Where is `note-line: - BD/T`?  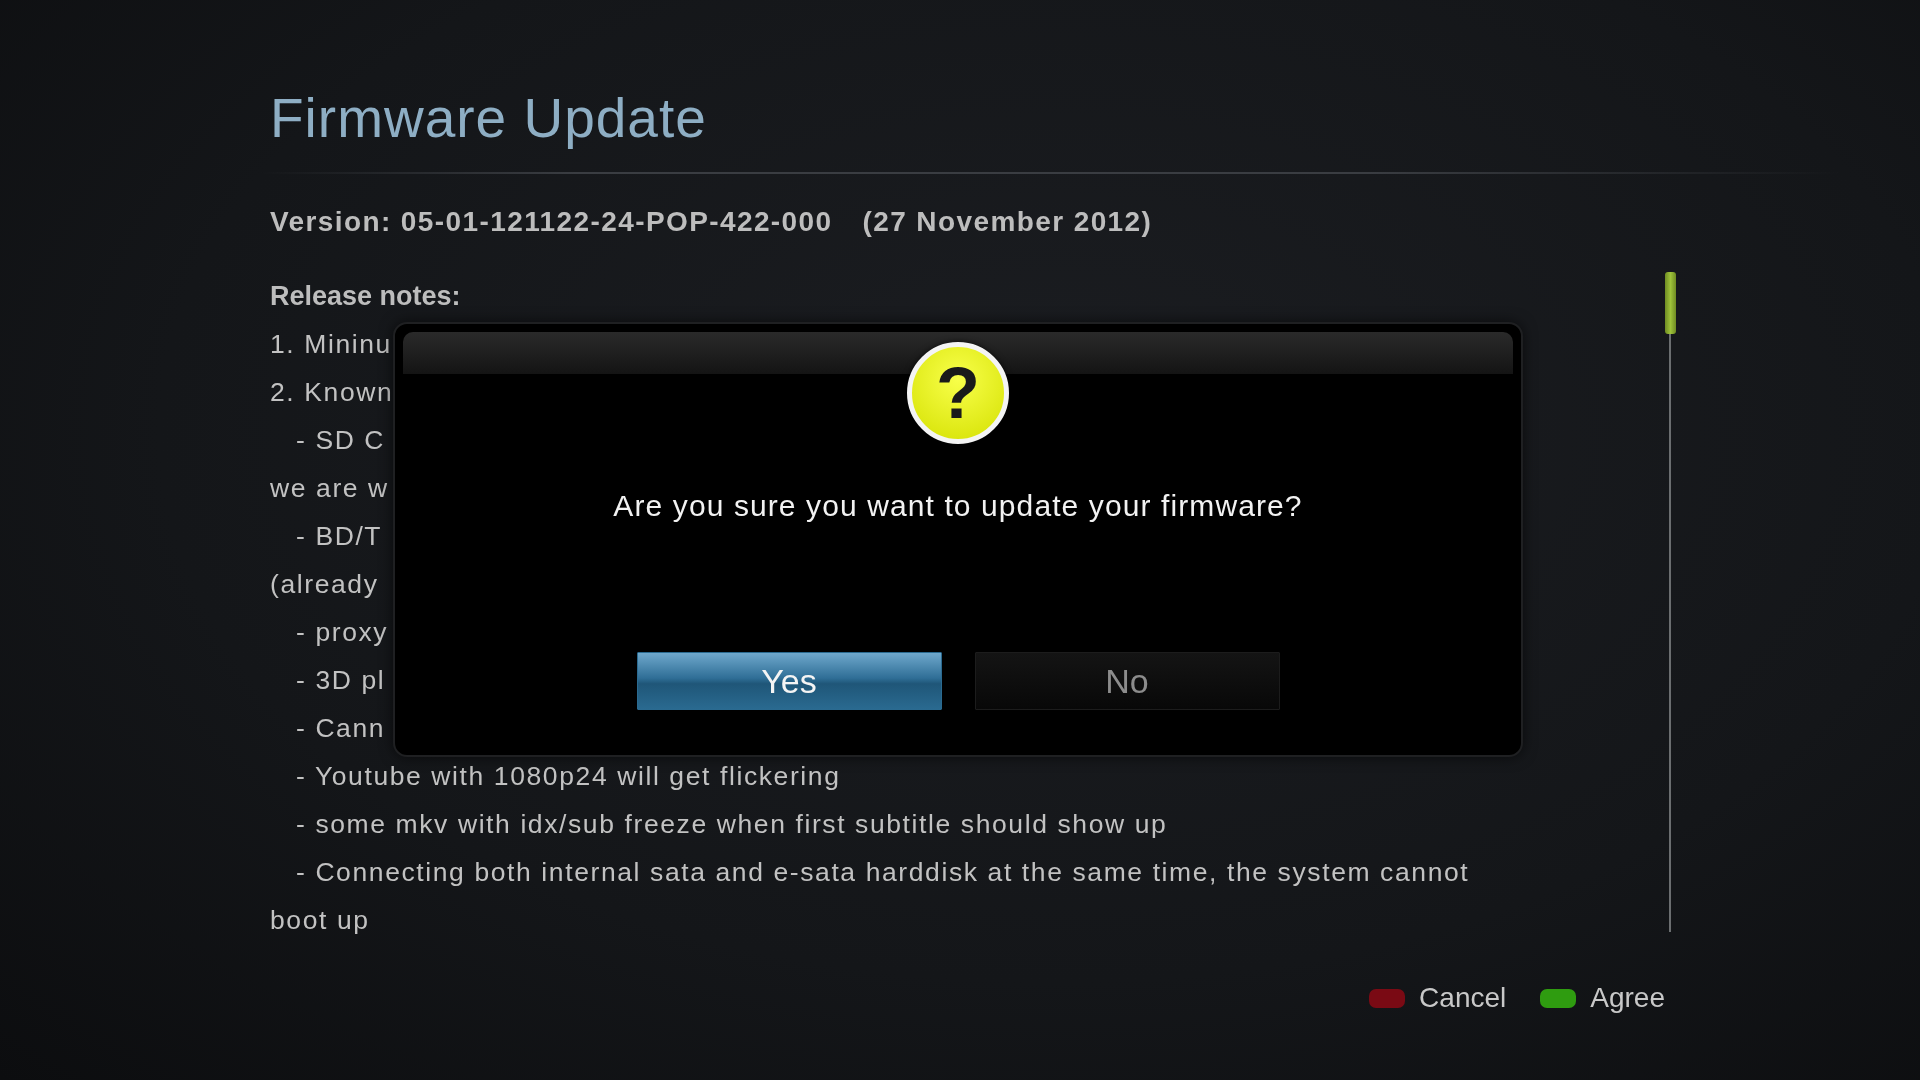 note-line: - BD/T is located at coordinates (339, 536).